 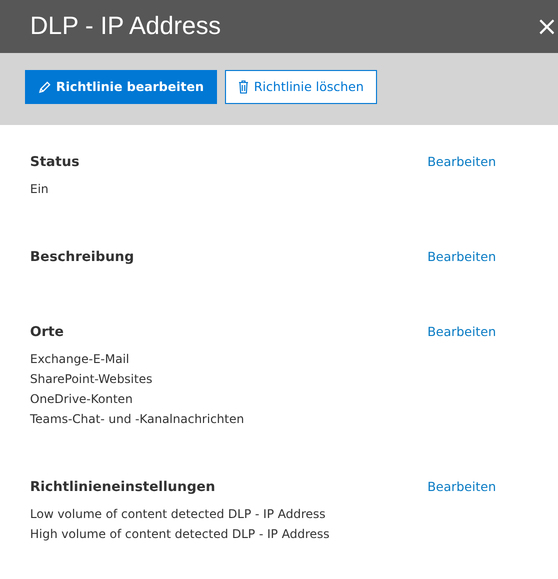 What do you see at coordinates (92, 379) in the screenshot?
I see `section-value: SharePoint-Websites` at bounding box center [92, 379].